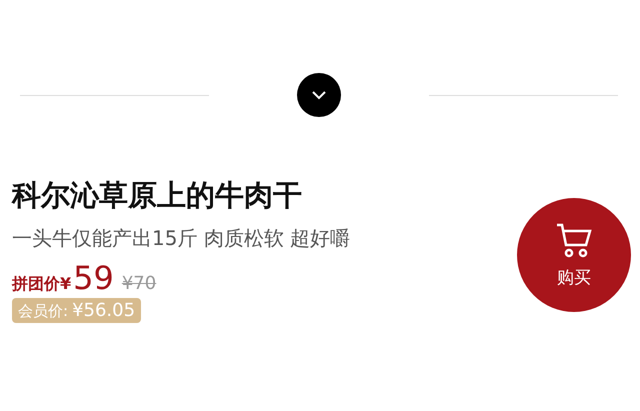 The height and width of the screenshot is (411, 640). What do you see at coordinates (157, 195) in the screenshot?
I see `product-title: 科尔沁草原上的牛肉干` at bounding box center [157, 195].